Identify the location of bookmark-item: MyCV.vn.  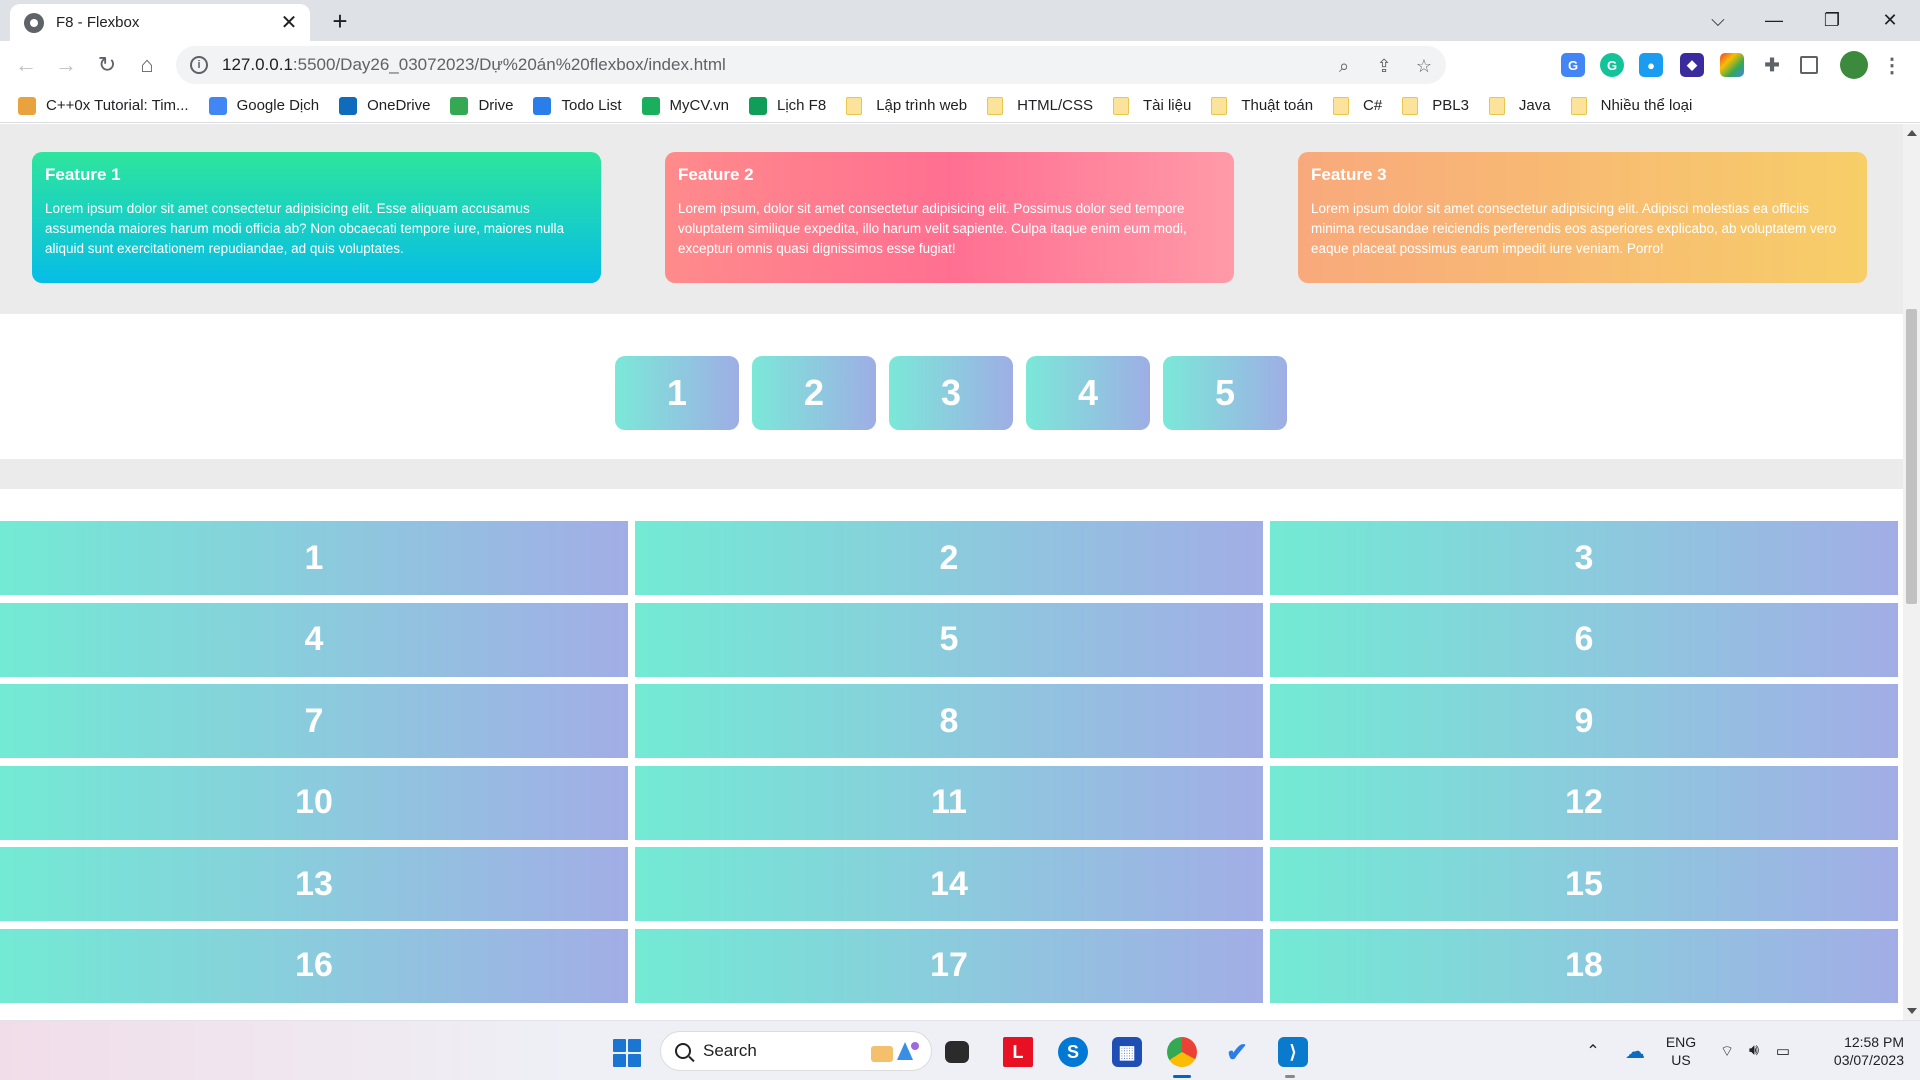
(685, 105).